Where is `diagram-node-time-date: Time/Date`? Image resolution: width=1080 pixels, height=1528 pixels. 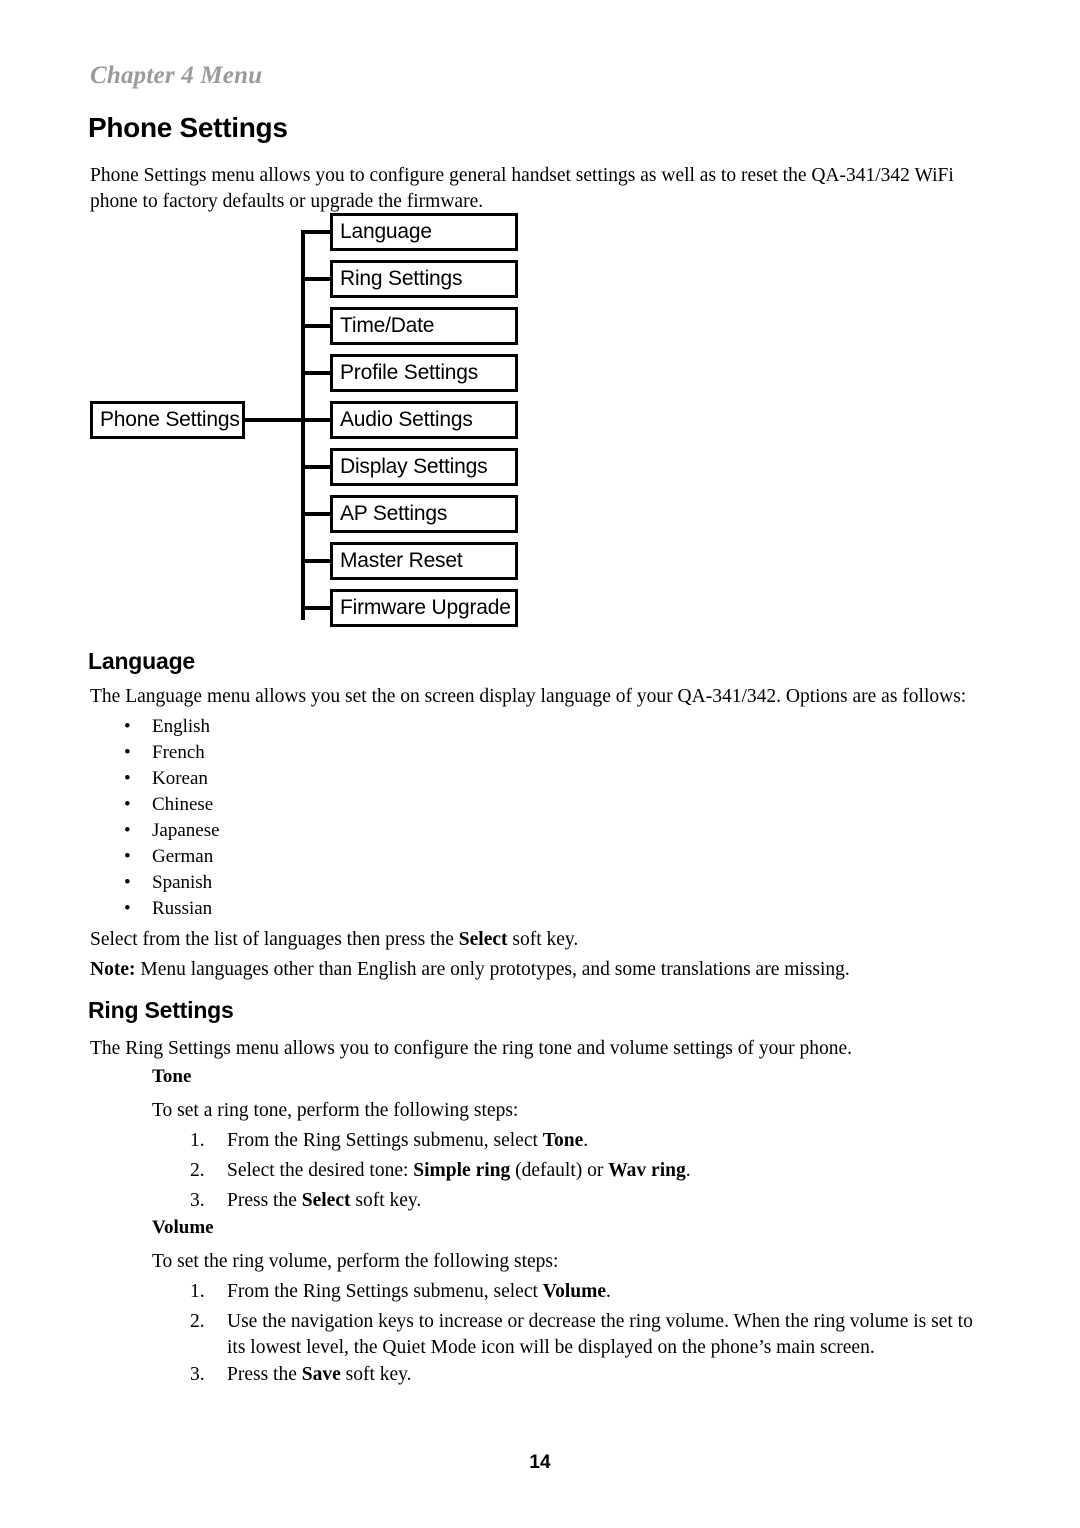
diagram-node-time-date: Time/Date is located at coordinates (424, 326).